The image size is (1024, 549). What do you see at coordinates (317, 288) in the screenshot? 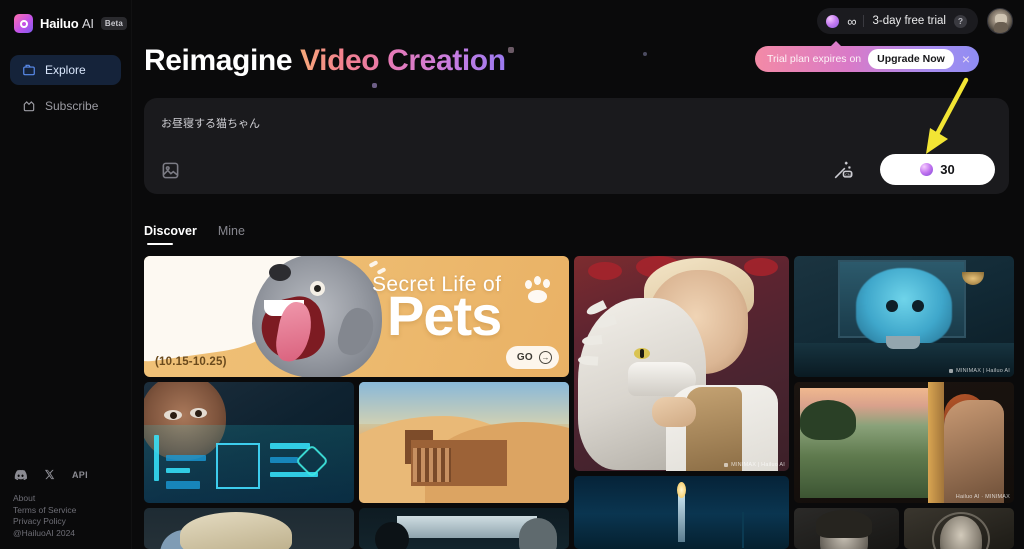
I see `dog-eye` at bounding box center [317, 288].